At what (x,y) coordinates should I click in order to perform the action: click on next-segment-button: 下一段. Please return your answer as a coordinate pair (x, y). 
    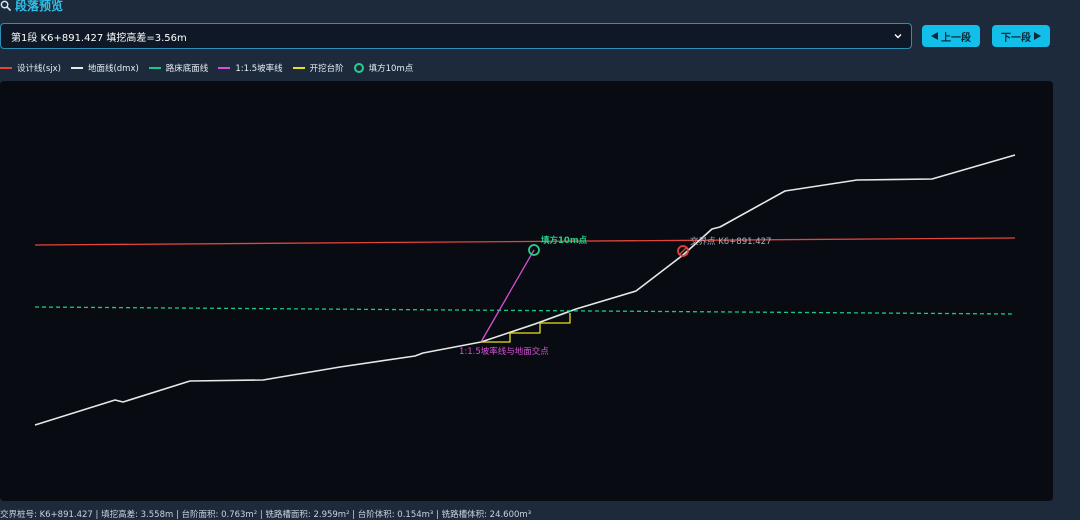
    Looking at the image, I should click on (1021, 36).